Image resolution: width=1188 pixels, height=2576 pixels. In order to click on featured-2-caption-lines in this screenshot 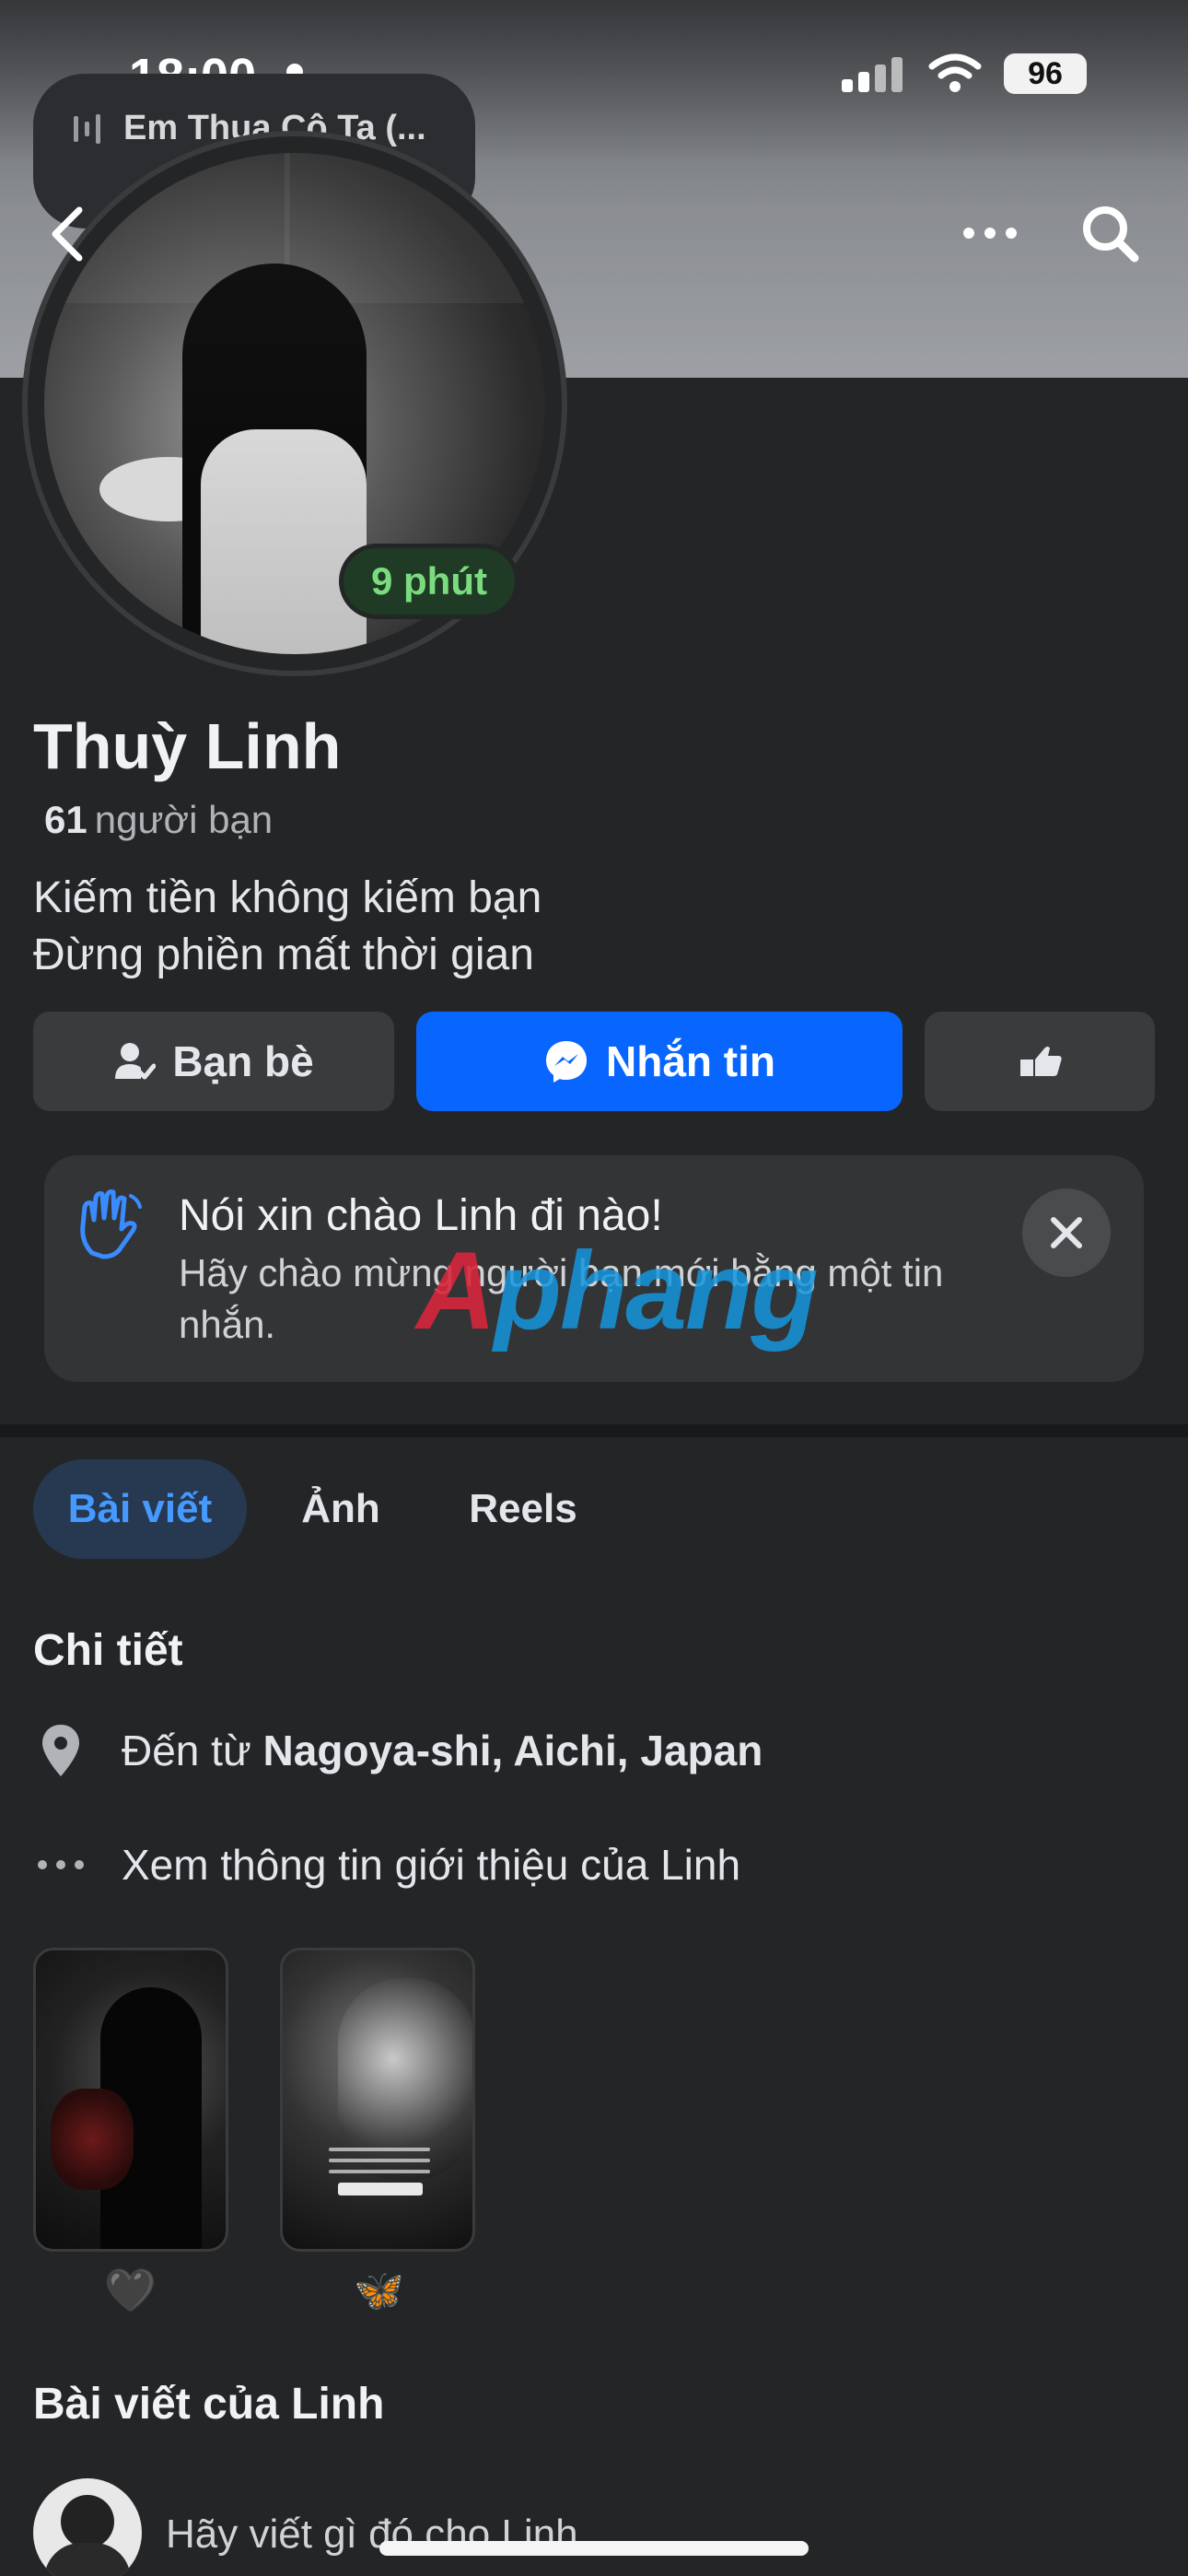, I will do `click(379, 2164)`.